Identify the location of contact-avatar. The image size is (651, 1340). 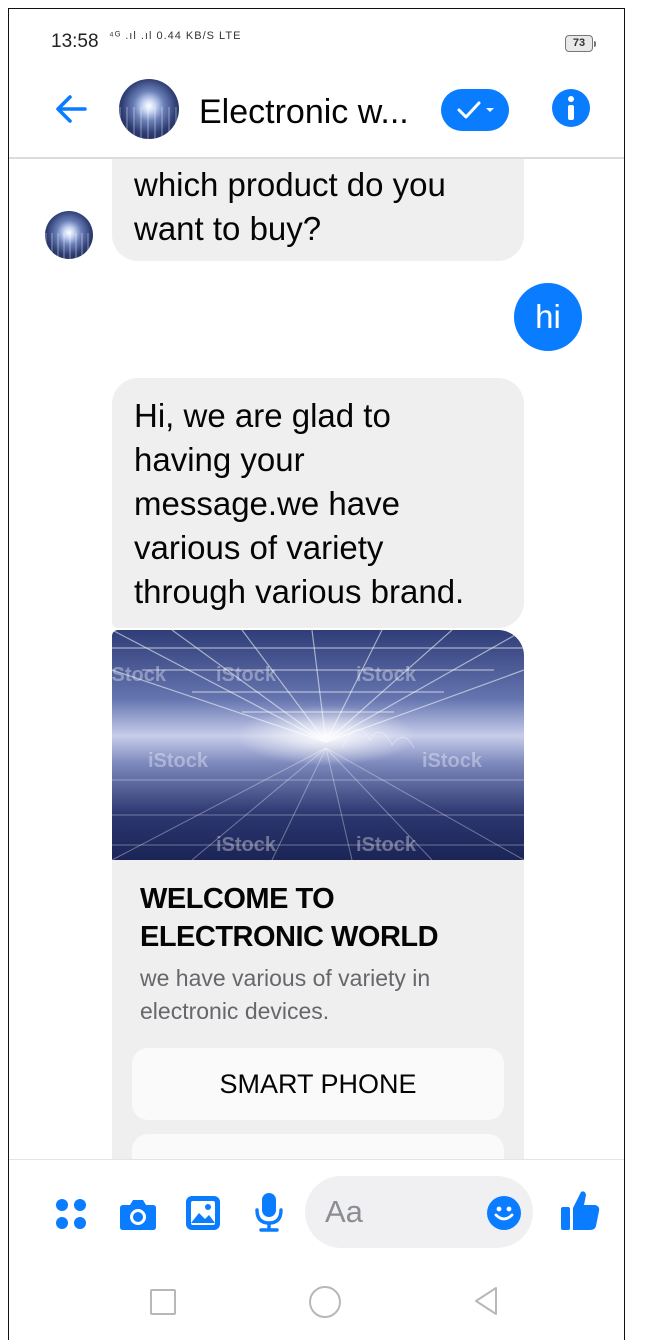
(149, 109).